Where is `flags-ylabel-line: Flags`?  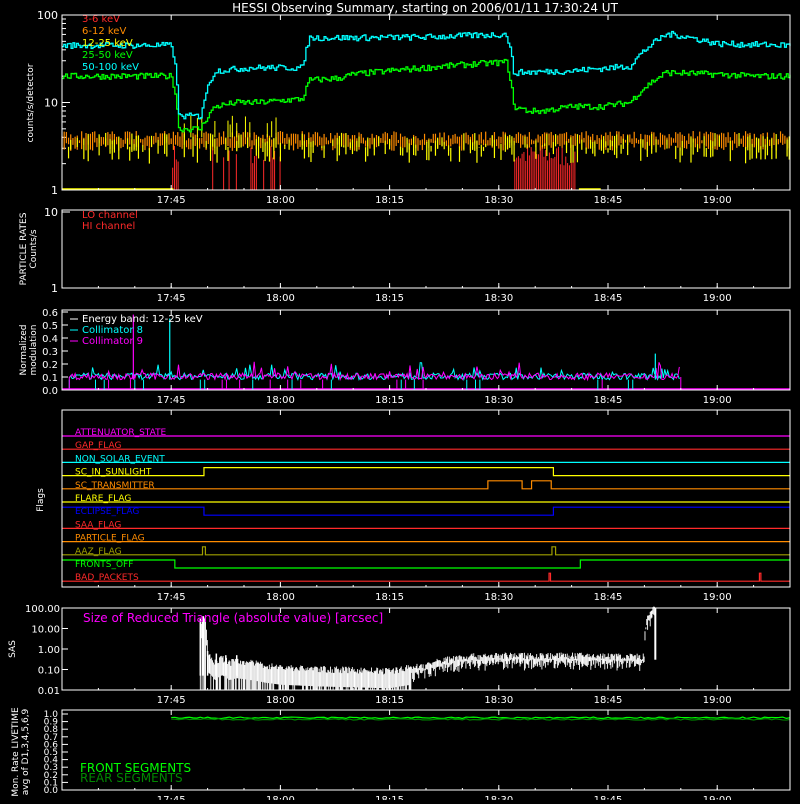 flags-ylabel-line: Flags is located at coordinates (41, 500).